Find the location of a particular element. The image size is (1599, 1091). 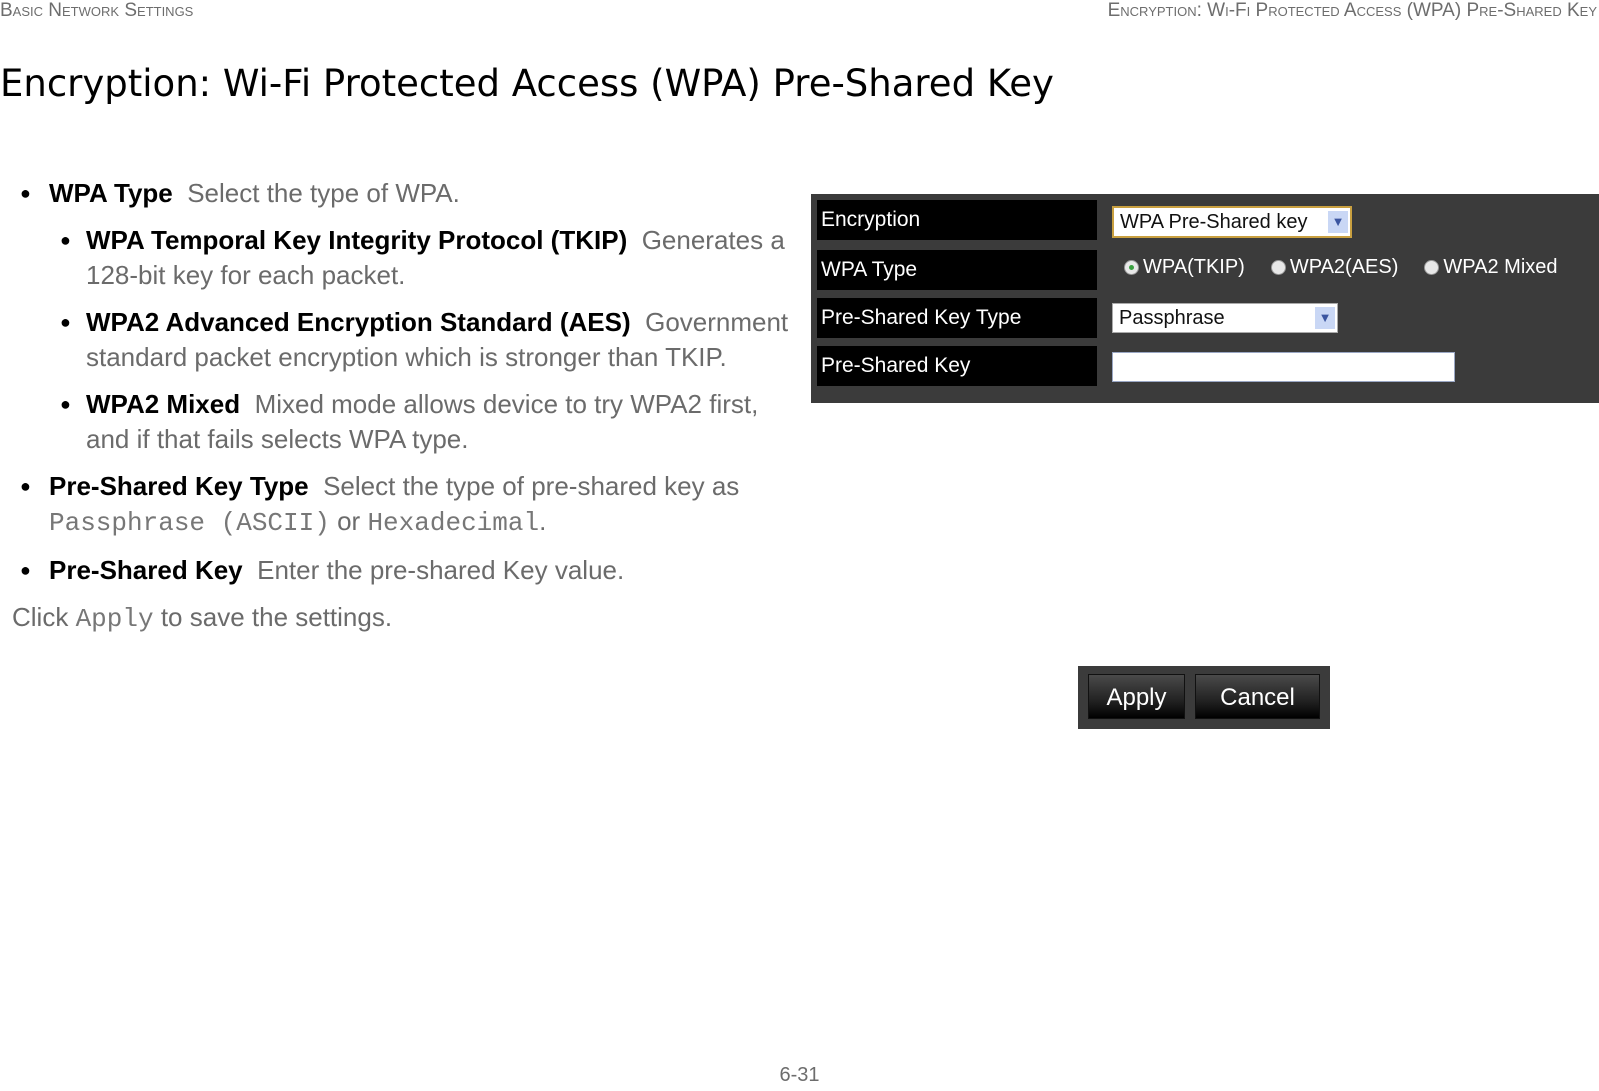

psk-type-label: Pre-Shared Key Type is located at coordinates (957, 318).